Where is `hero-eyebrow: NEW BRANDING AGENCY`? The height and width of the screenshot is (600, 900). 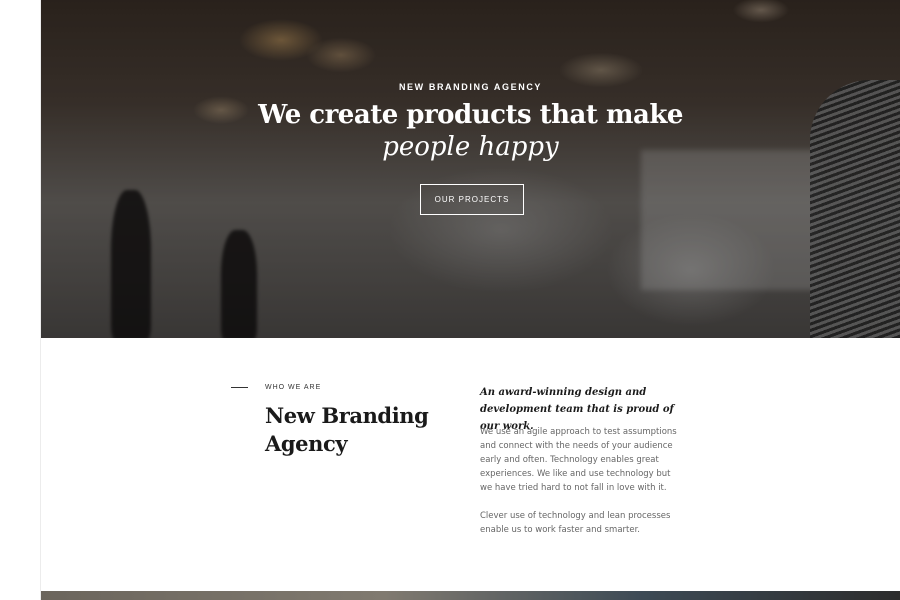 hero-eyebrow: NEW BRANDING AGENCY is located at coordinates (470, 87).